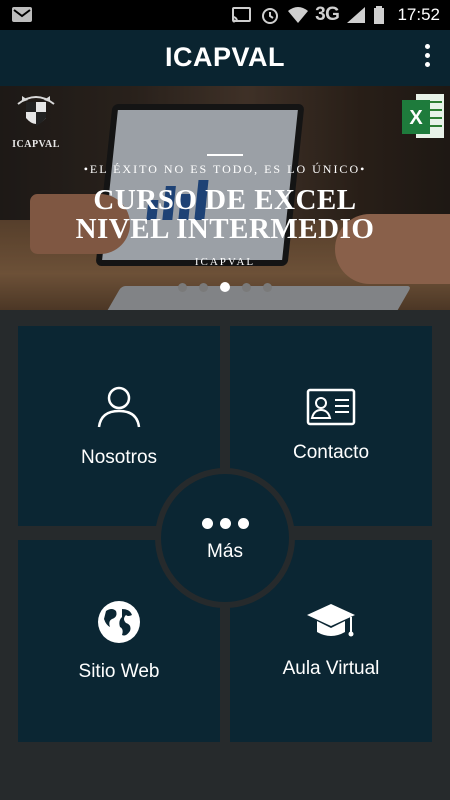 Image resolution: width=450 pixels, height=800 pixels. Describe the element at coordinates (22, 14) in the screenshot. I see `gmail-notification-icon` at that location.